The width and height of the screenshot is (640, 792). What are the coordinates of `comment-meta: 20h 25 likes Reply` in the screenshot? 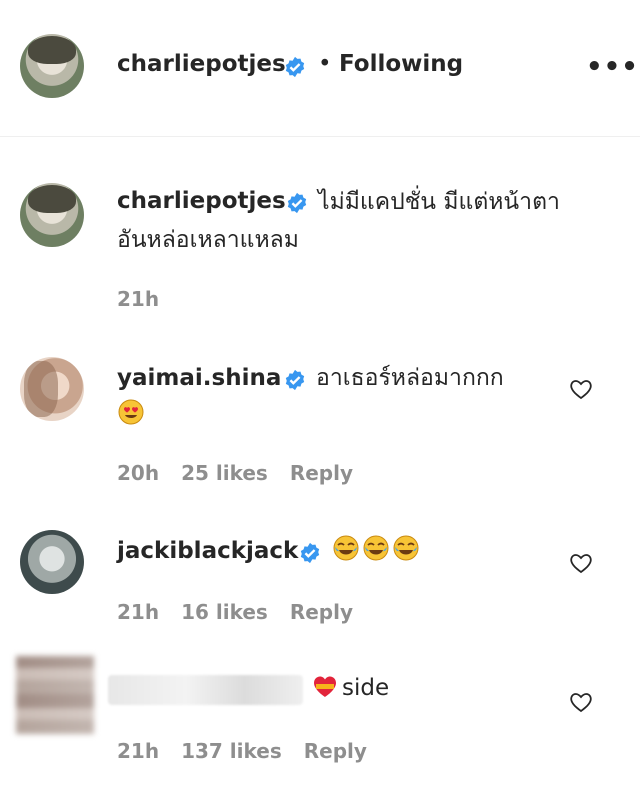 It's located at (246, 473).